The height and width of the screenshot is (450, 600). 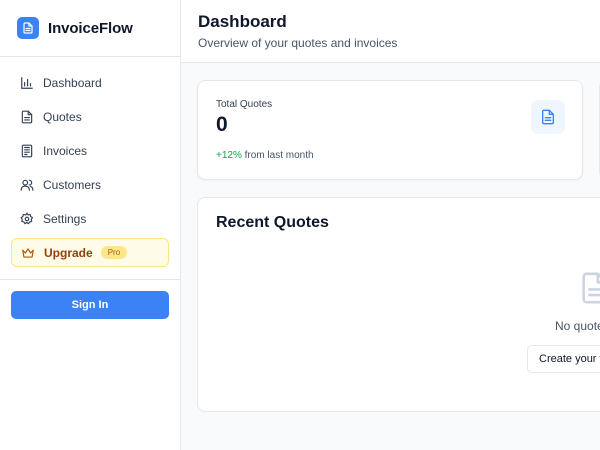 What do you see at coordinates (90, 151) in the screenshot?
I see `sidebar-item-invoices: Invoices` at bounding box center [90, 151].